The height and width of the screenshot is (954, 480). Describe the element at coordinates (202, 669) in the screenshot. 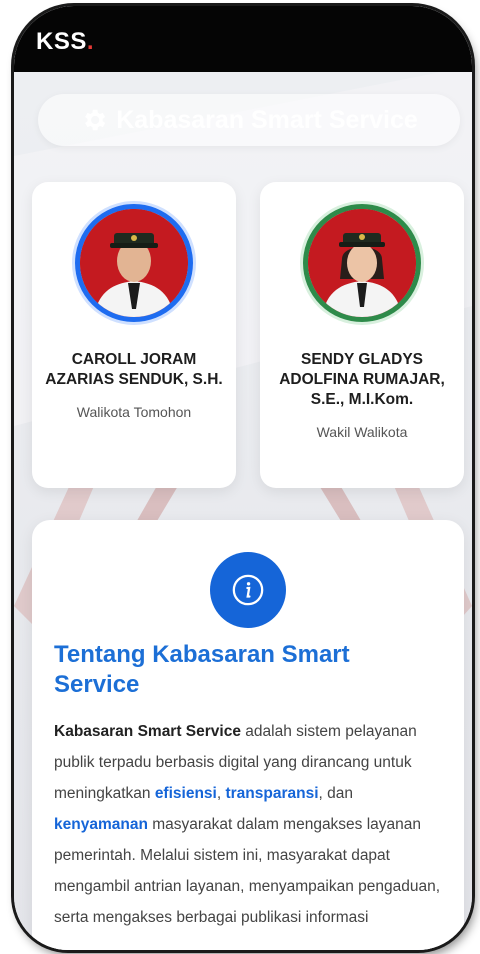

I see `about-title: Tentang Kabasaran Smart Service` at that location.